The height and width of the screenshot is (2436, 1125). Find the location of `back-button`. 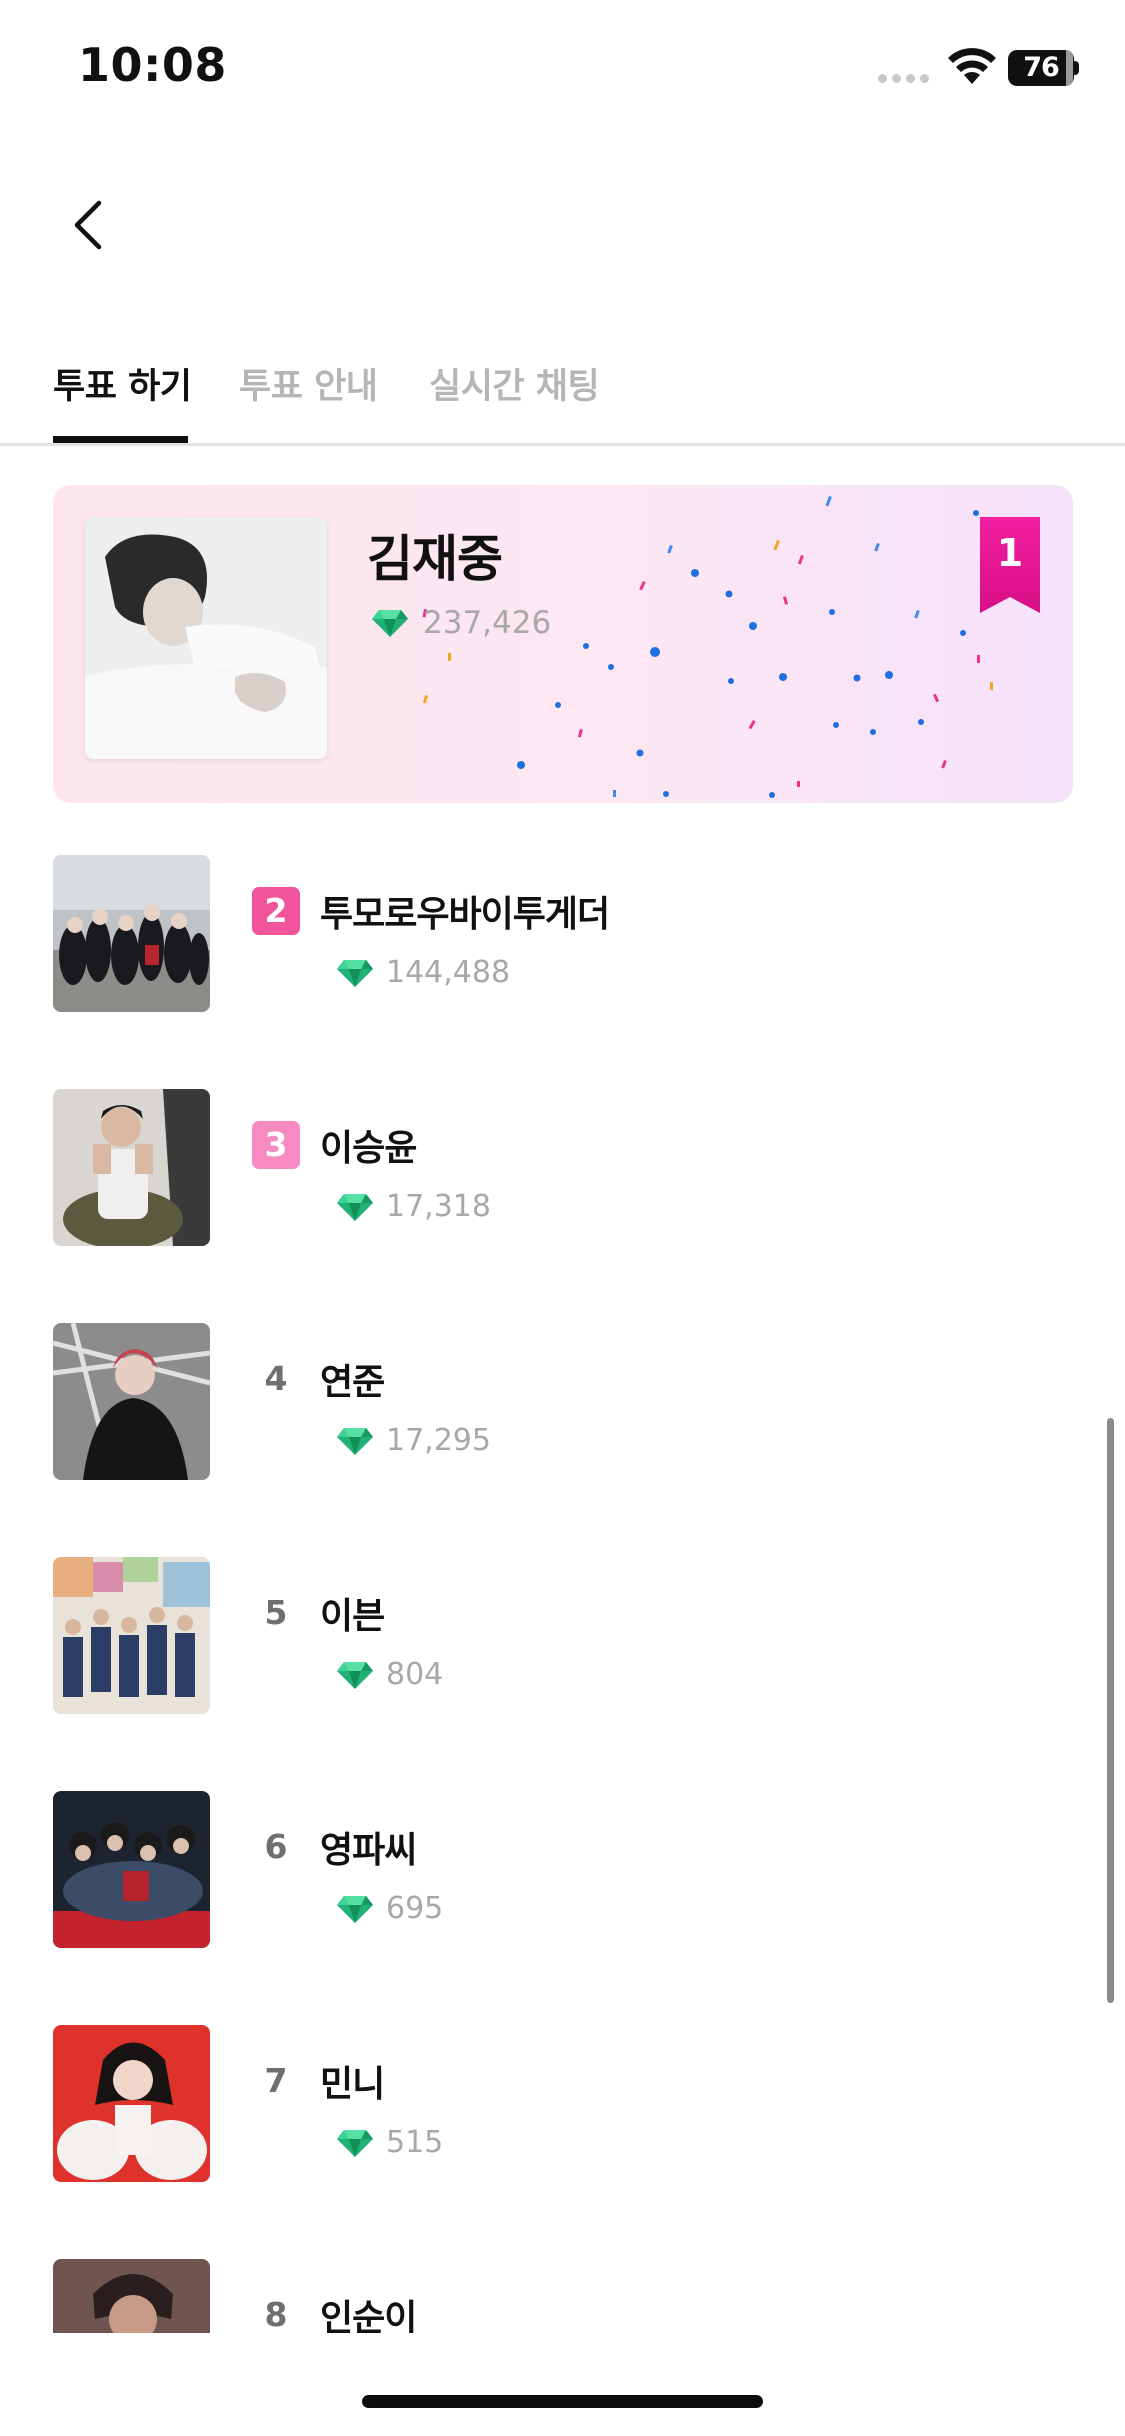

back-button is located at coordinates (88, 225).